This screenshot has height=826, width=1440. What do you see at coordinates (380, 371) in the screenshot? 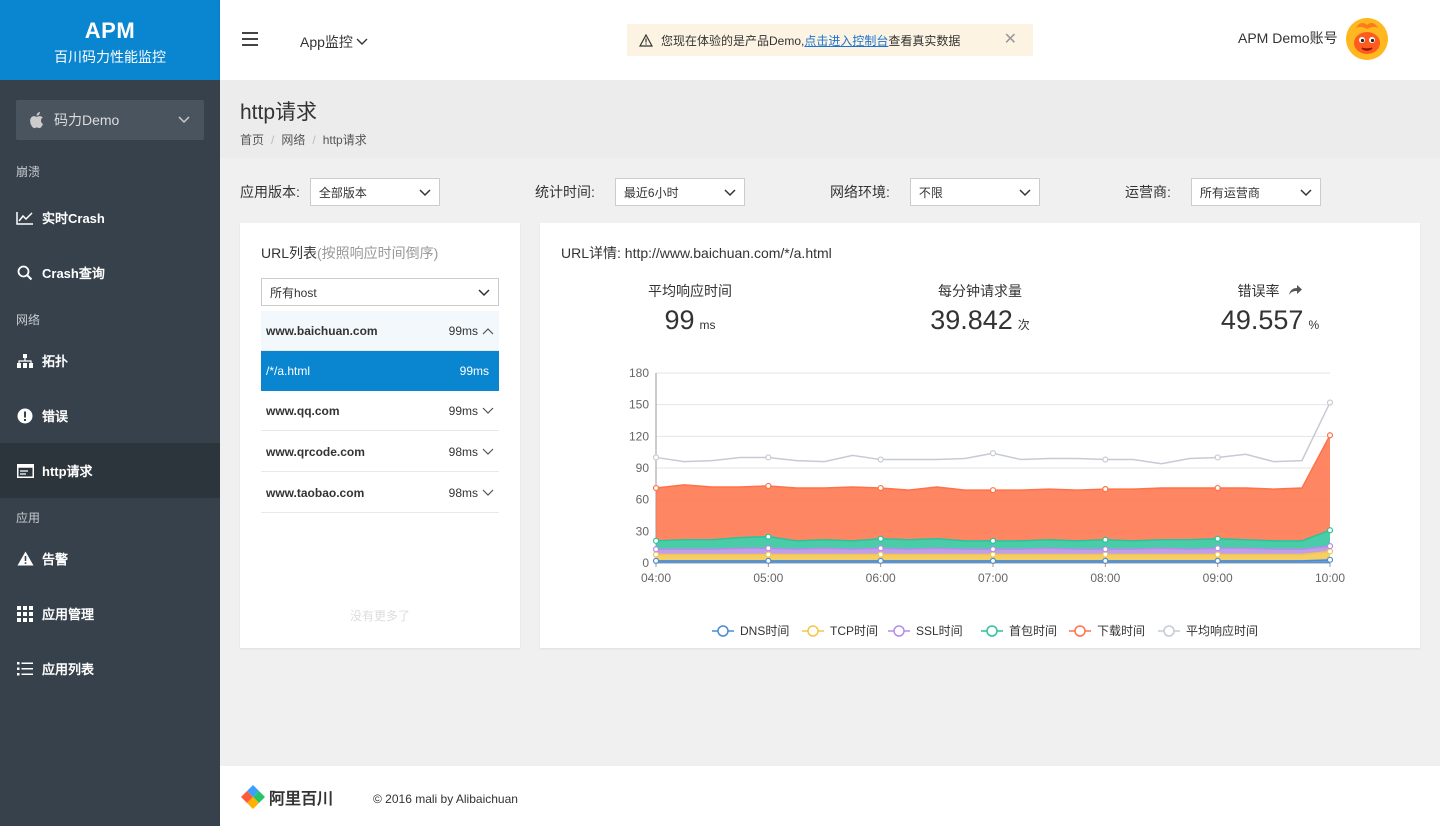
I see `url-path-row-selected: /*/a.html 99ms` at bounding box center [380, 371].